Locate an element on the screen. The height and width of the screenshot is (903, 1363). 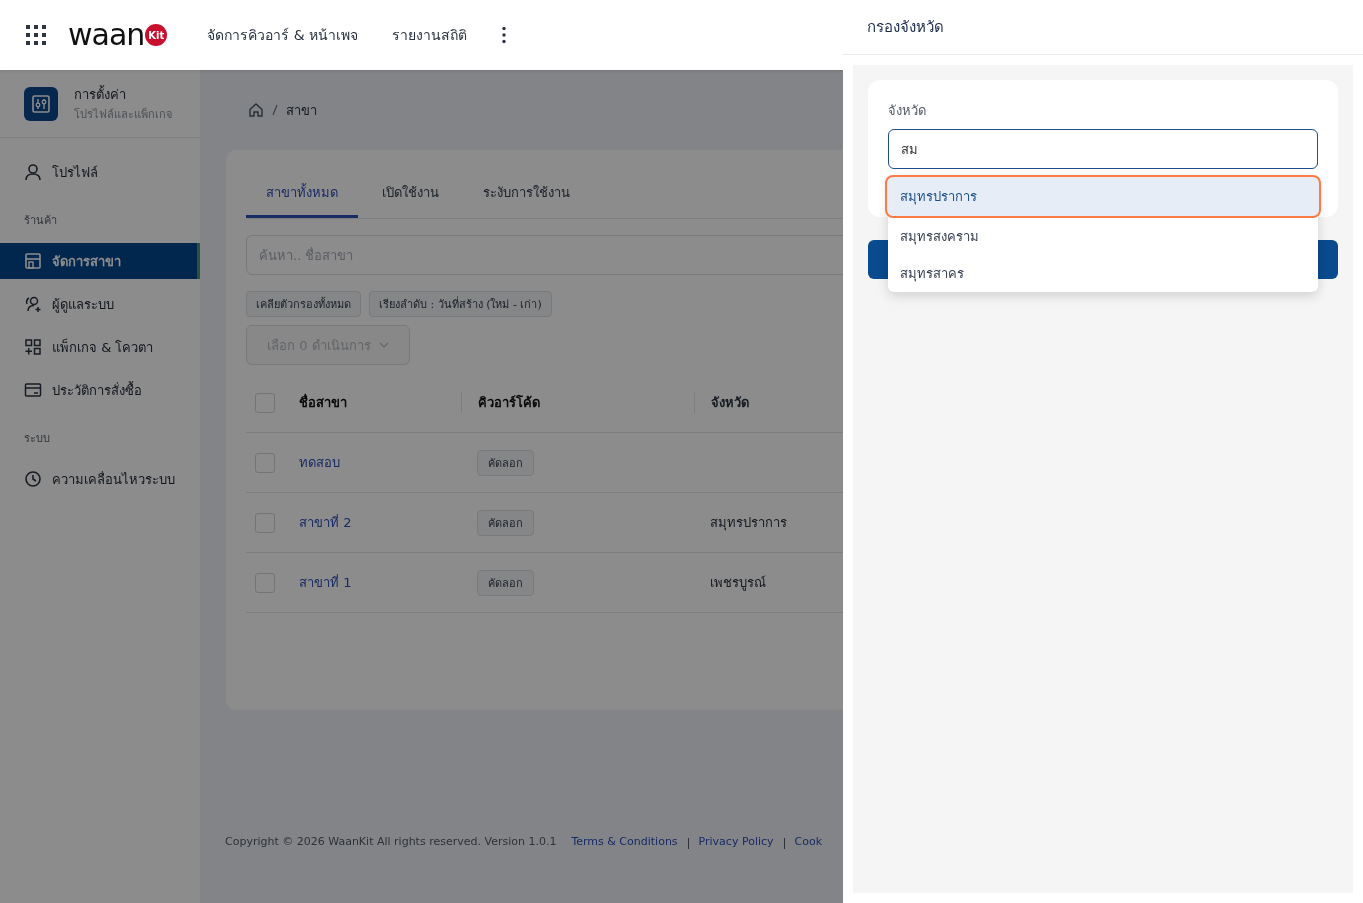
filter-button: เรียงลำดับ : วันที่สร้าง (ใหม่ - เก่า) is located at coordinates (460, 304).